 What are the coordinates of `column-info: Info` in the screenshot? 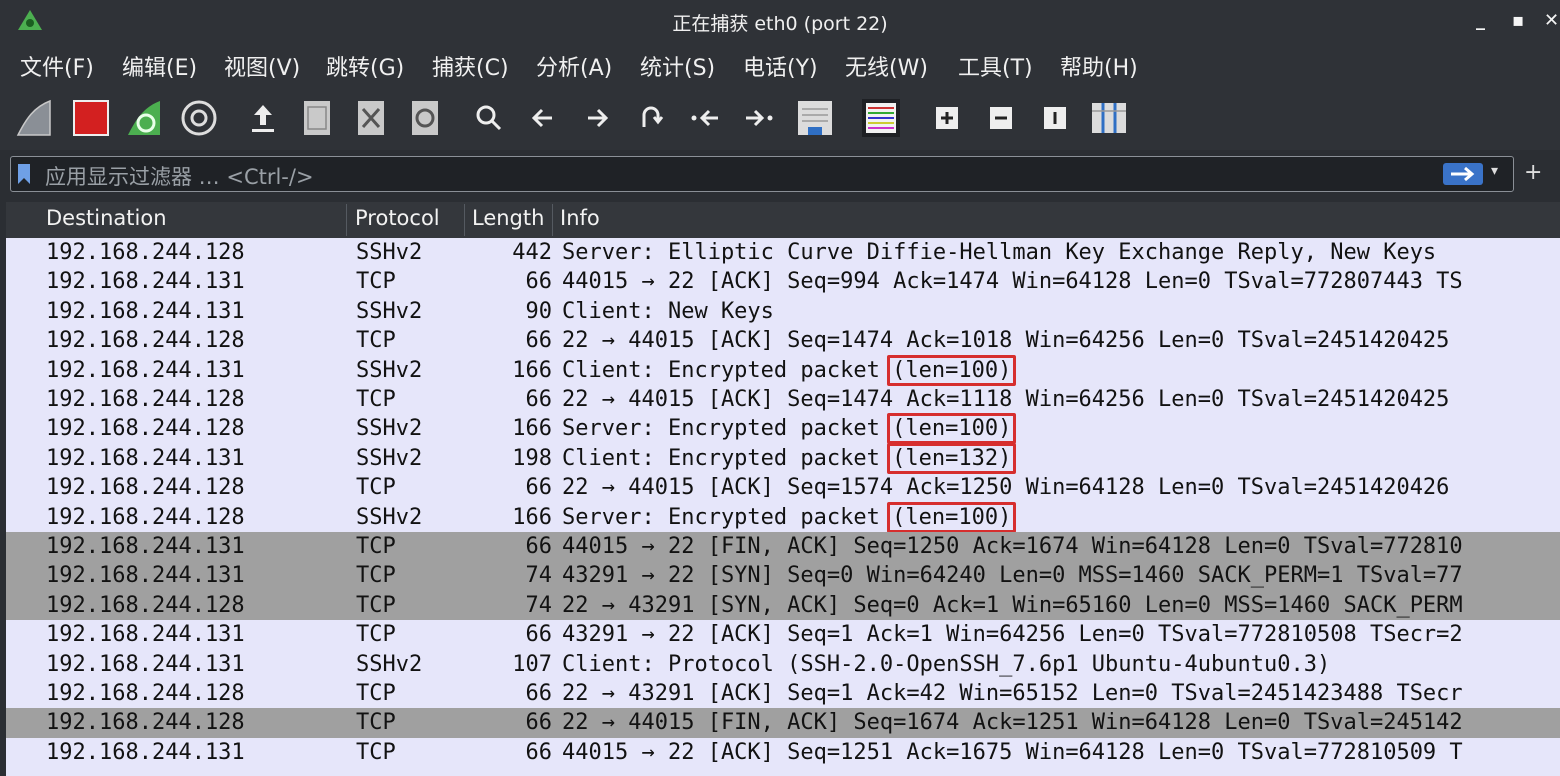 It's located at (580, 218).